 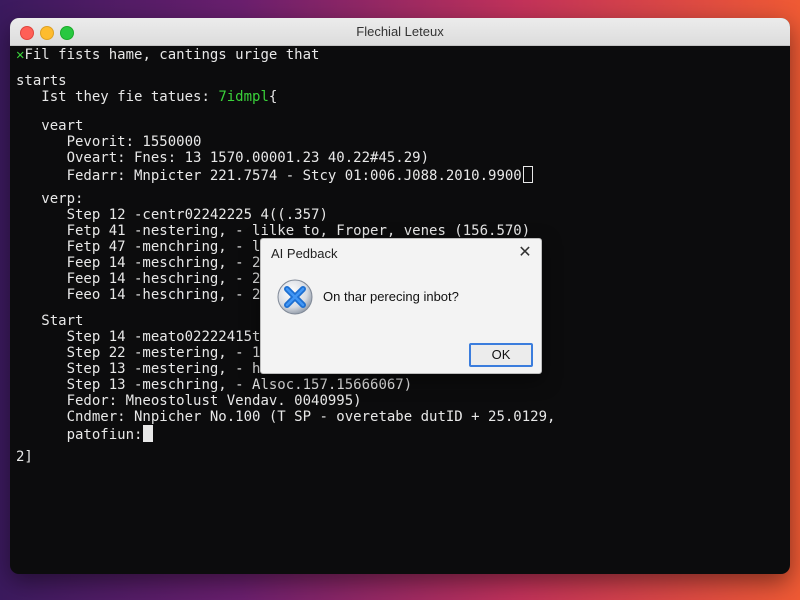 I want to click on terminal-line: Fedor: Mneostolust Vendav. 0040995), so click(x=214, y=401).